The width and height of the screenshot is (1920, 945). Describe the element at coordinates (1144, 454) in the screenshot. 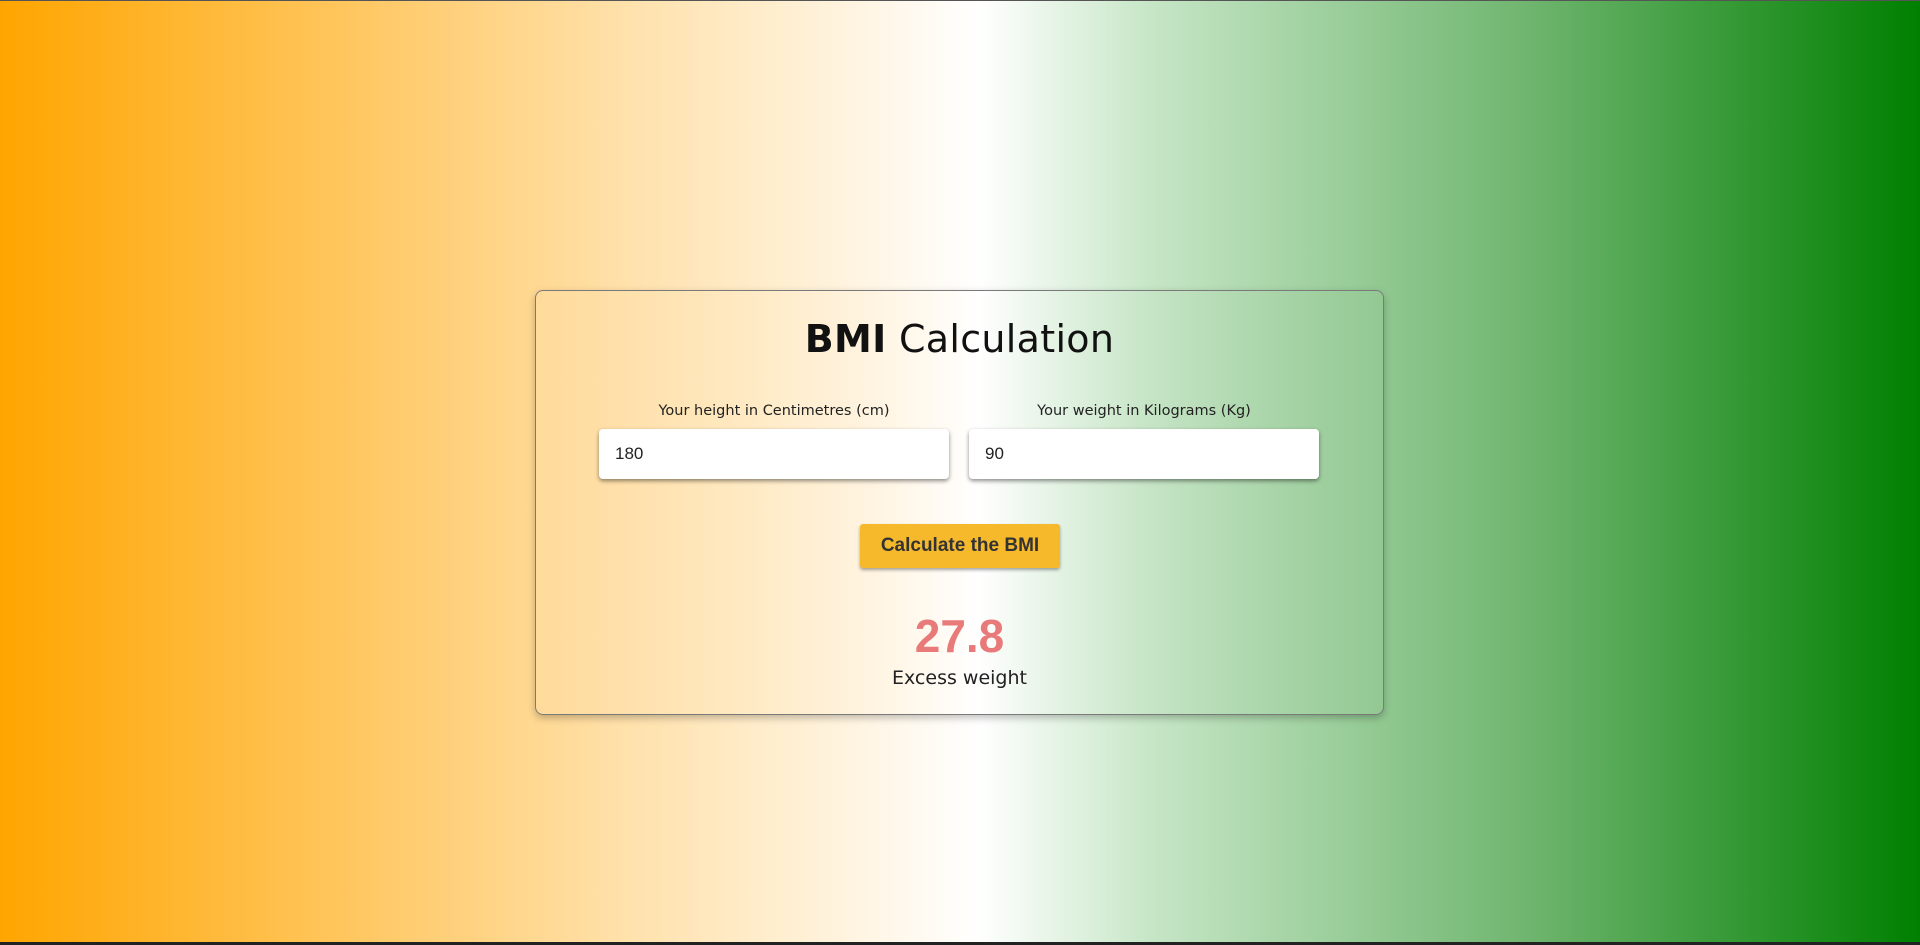

I see `weight-input` at that location.